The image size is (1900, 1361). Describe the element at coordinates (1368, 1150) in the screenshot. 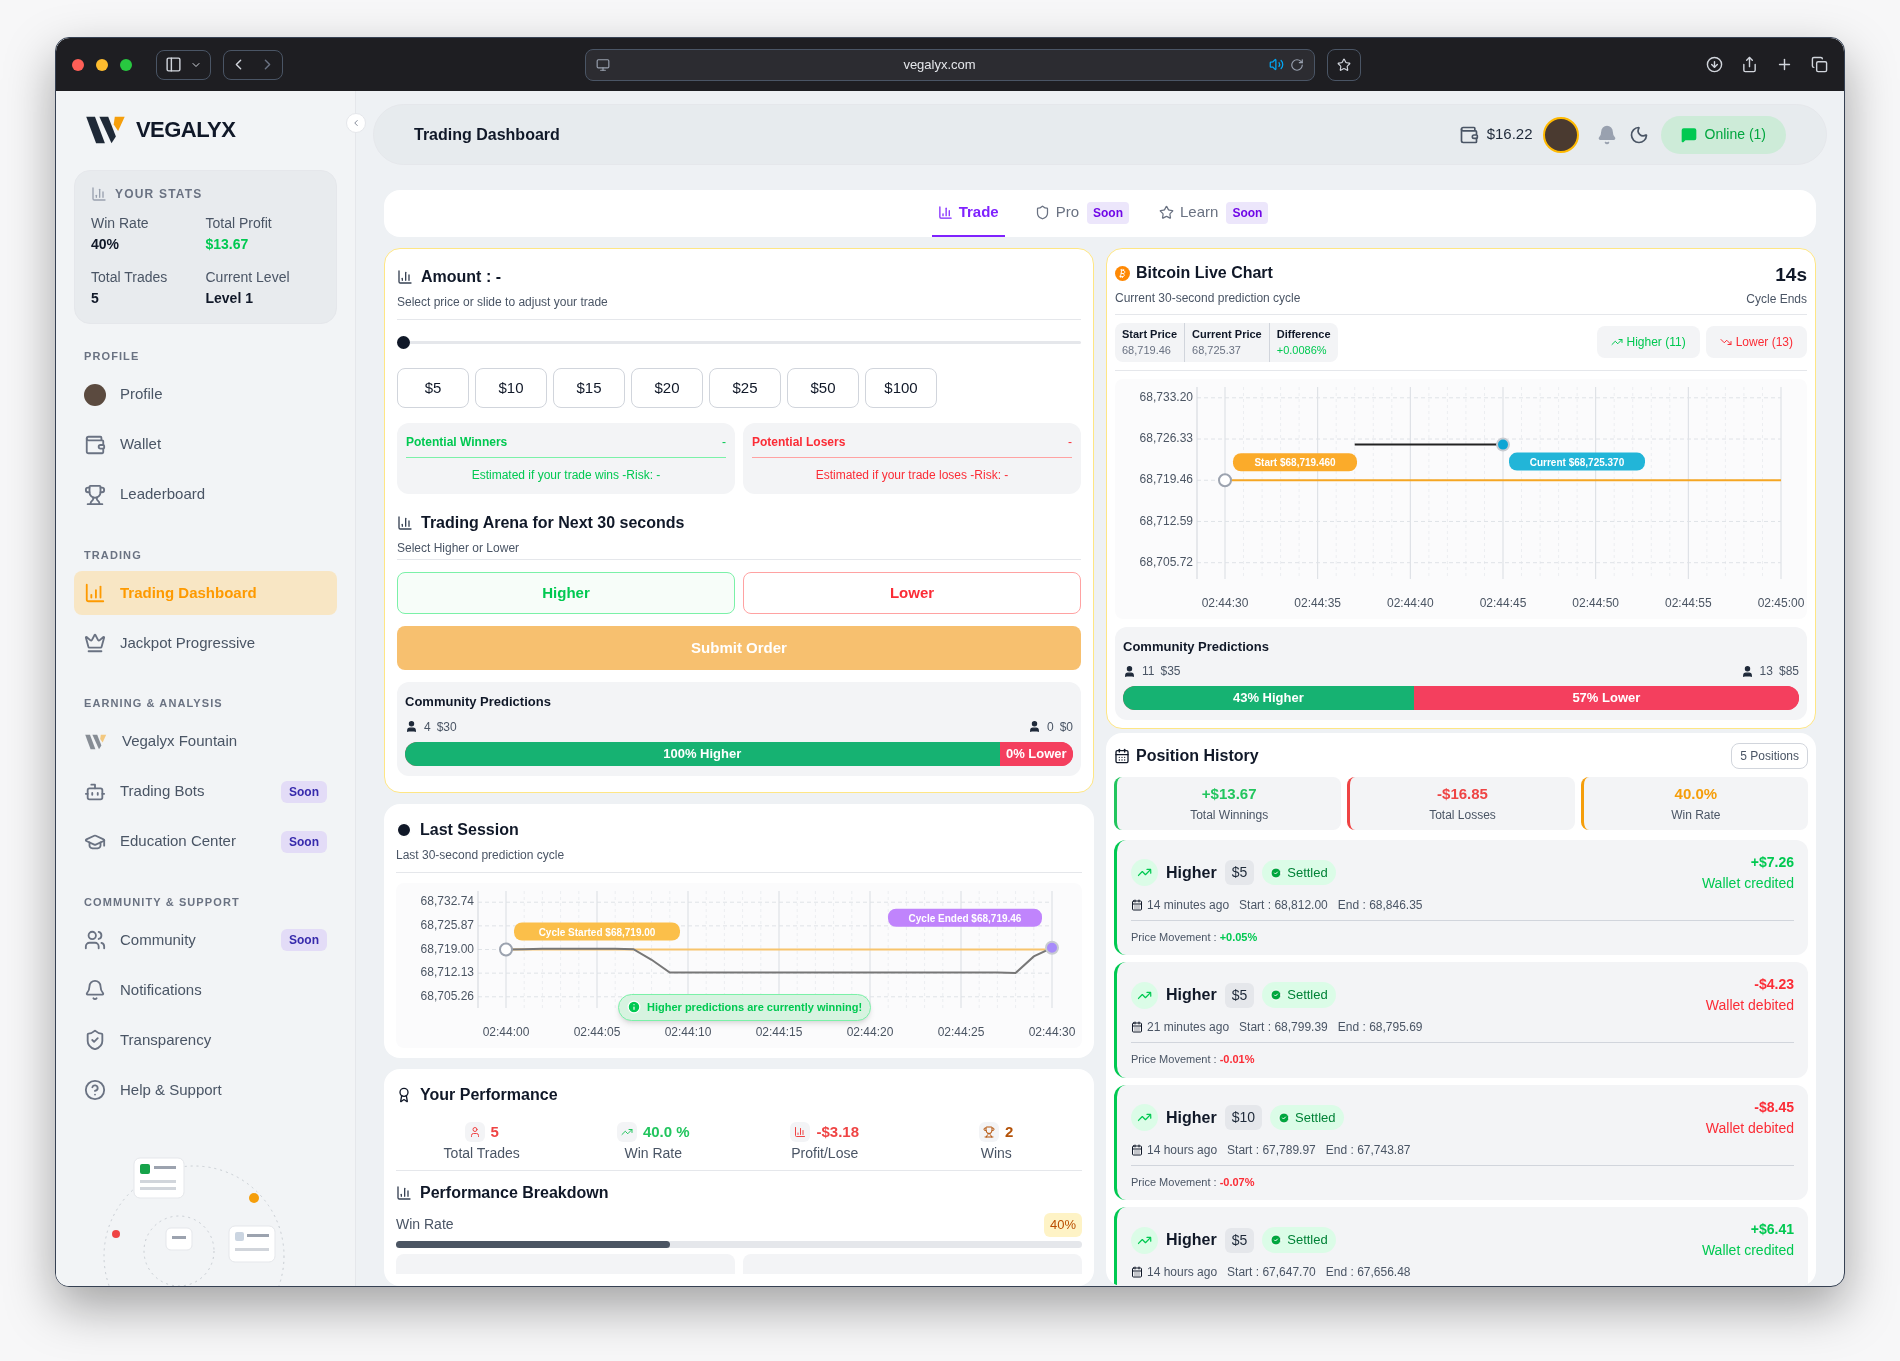

I see `end-price: End : 67,743.87` at that location.